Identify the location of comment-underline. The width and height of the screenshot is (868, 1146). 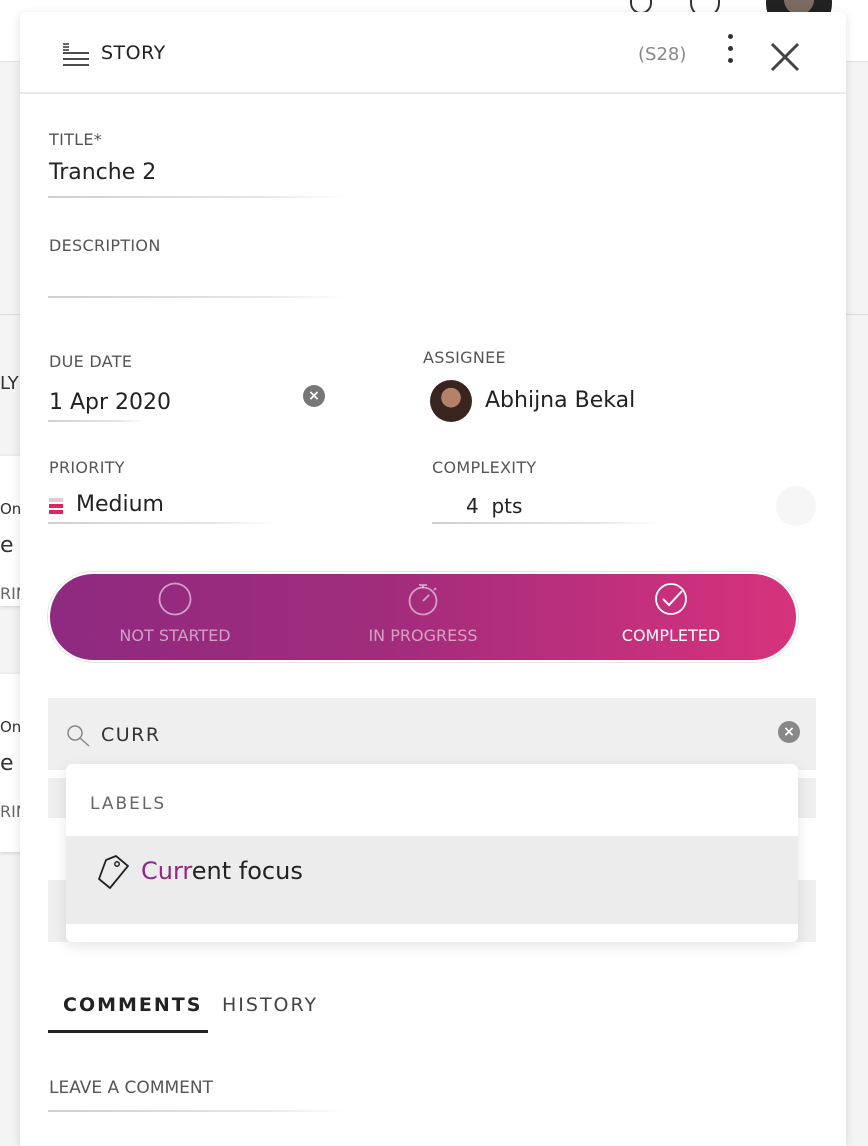
(198, 1111).